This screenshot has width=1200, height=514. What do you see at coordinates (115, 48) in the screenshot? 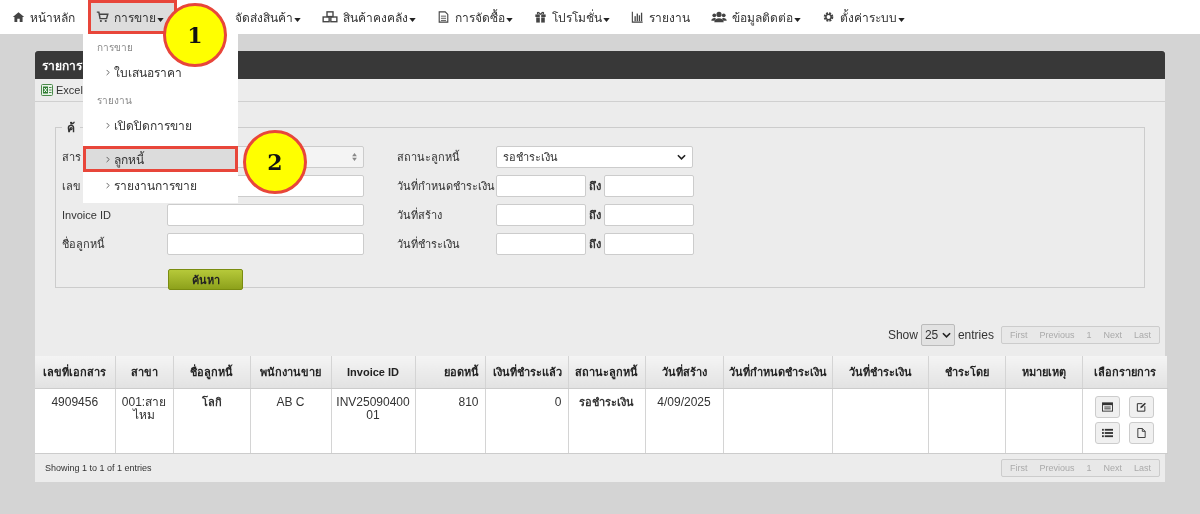
I see `menu-section-heading: การขาย` at bounding box center [115, 48].